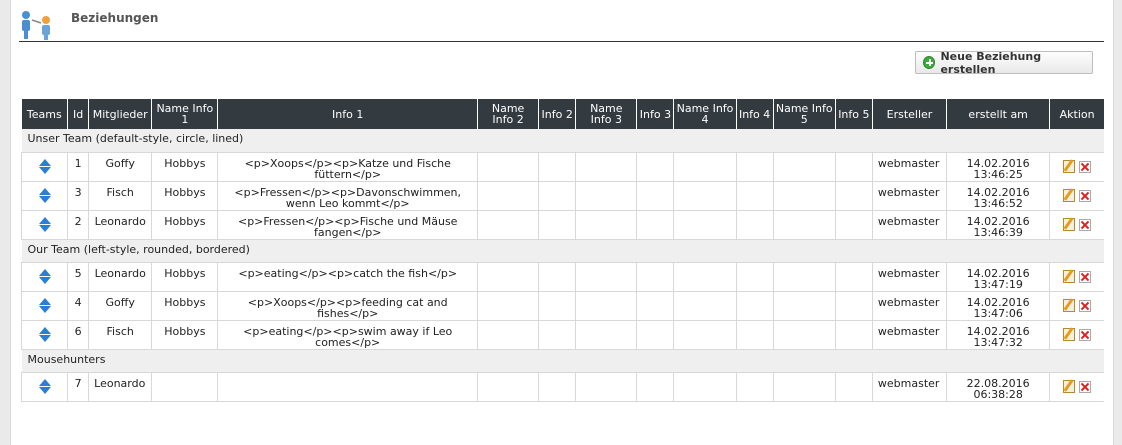  Describe the element at coordinates (998, 284) in the screenshot. I see `row-time: 13:47:19` at that location.